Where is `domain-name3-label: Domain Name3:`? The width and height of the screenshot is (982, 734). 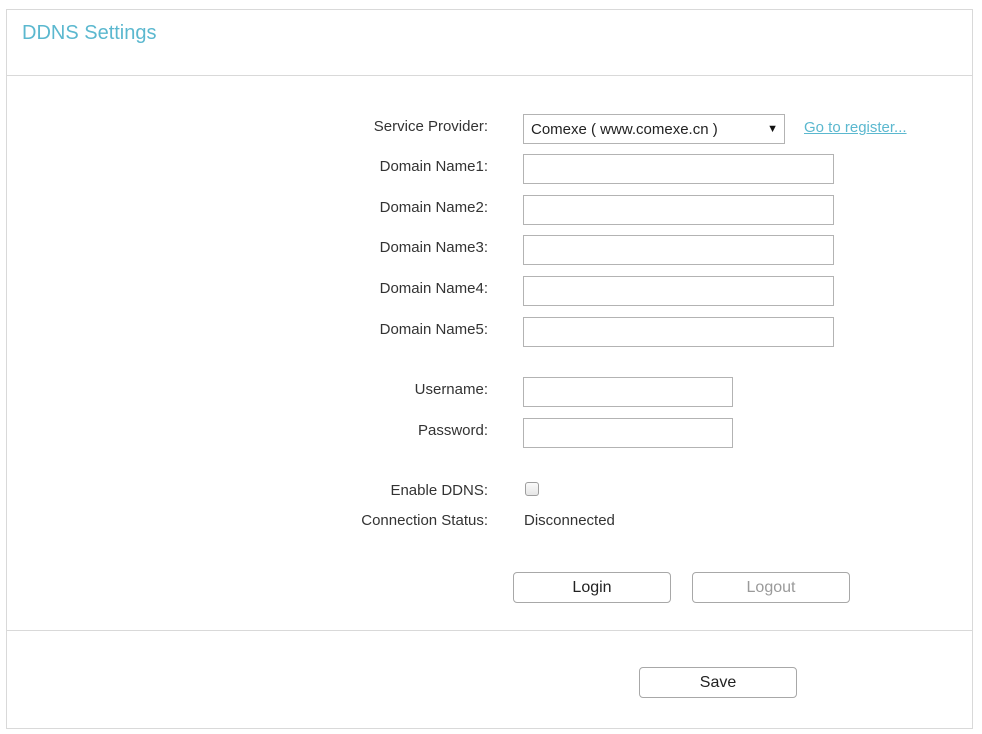 domain-name3-label: Domain Name3: is located at coordinates (433, 247).